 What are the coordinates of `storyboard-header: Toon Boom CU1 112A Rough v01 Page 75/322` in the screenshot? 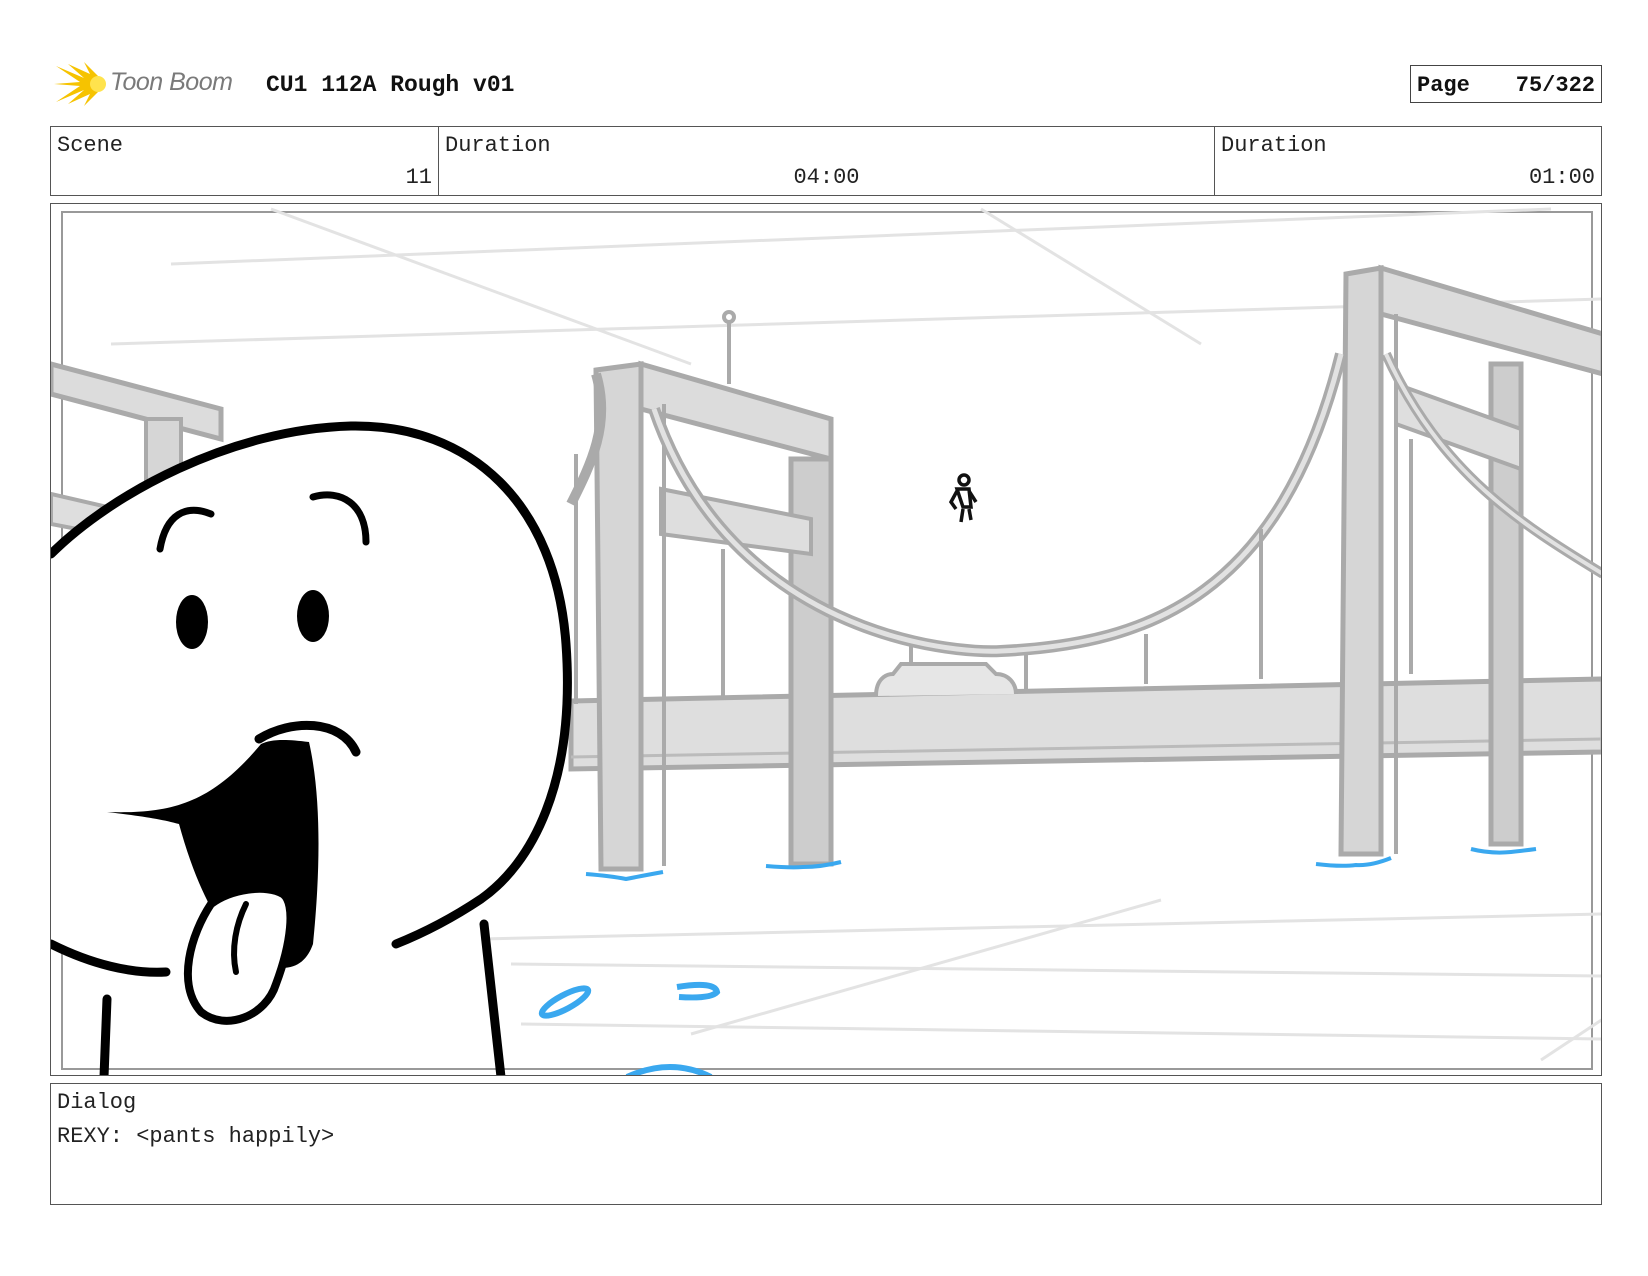 It's located at (826, 84).